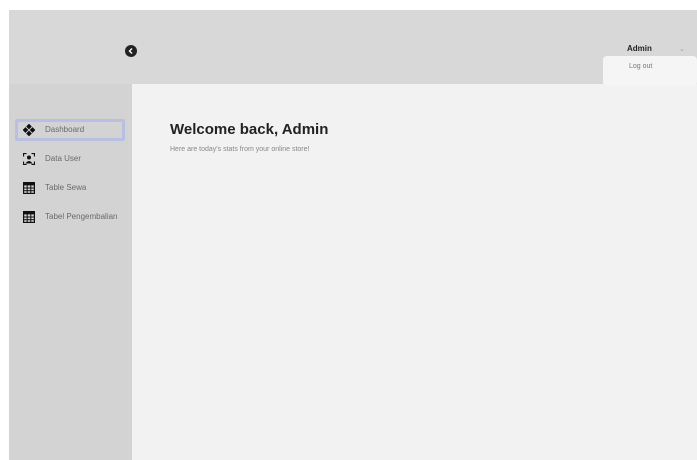 The width and height of the screenshot is (697, 460). I want to click on sidebar-item-data-user: Data User, so click(70, 159).